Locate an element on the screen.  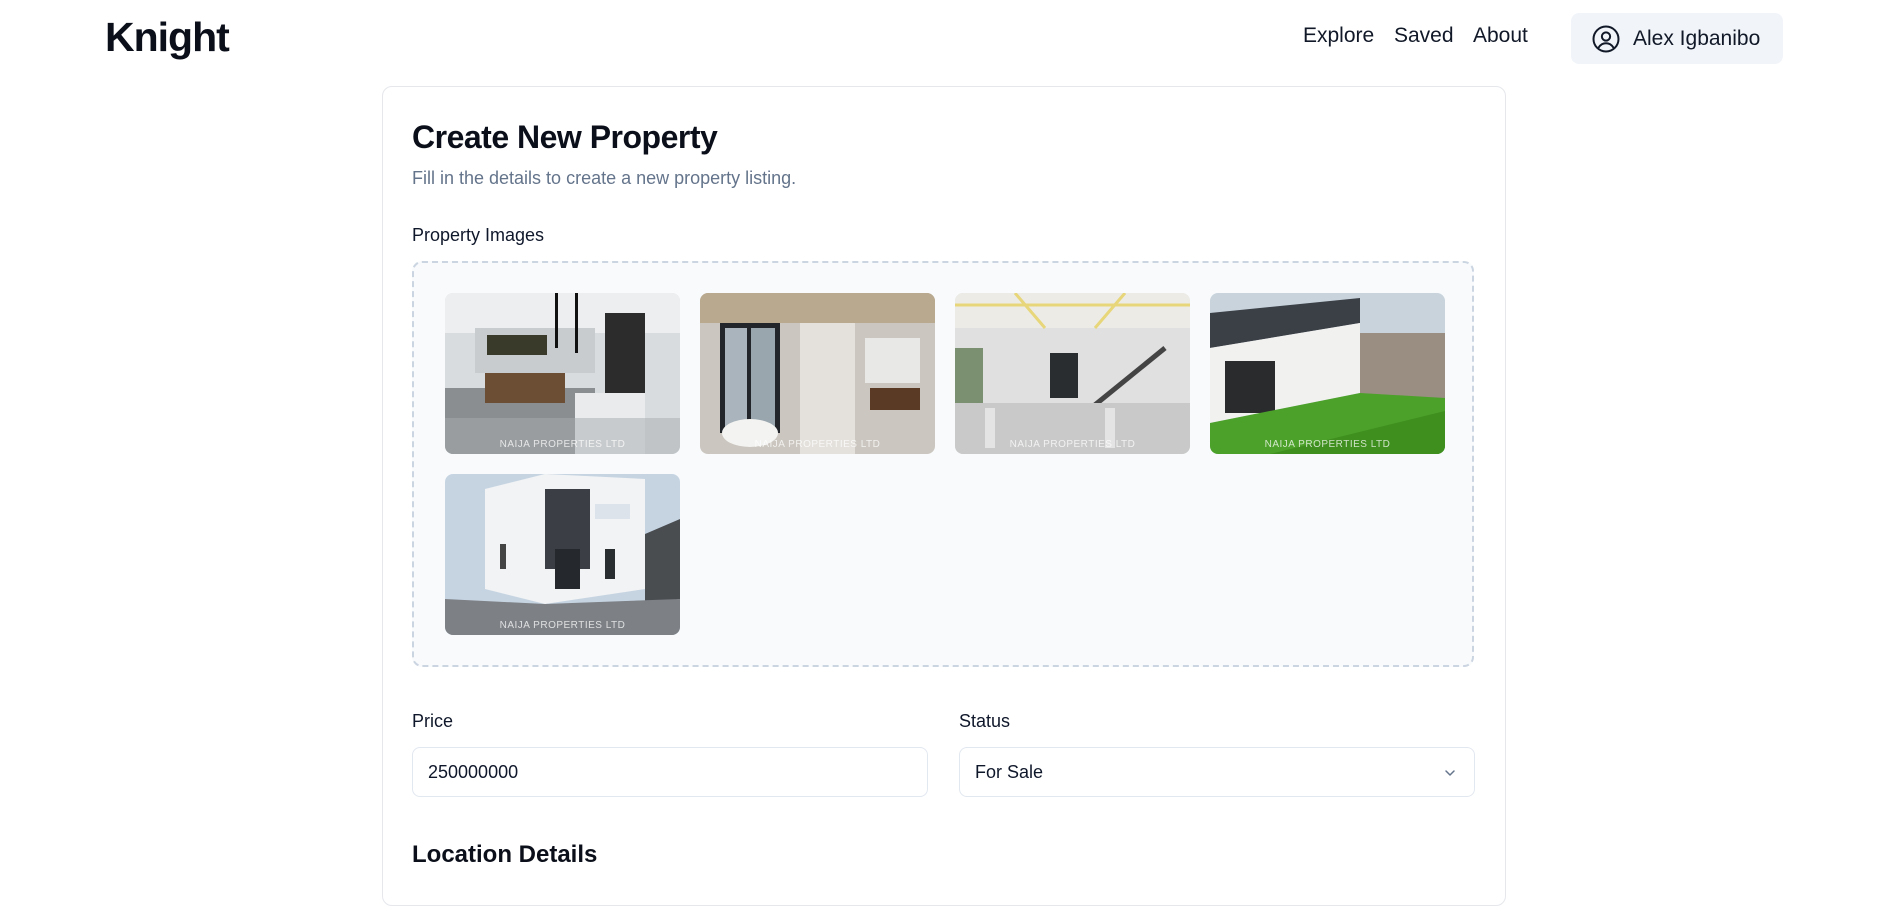
status-selected-value: For Sale is located at coordinates (1009, 771).